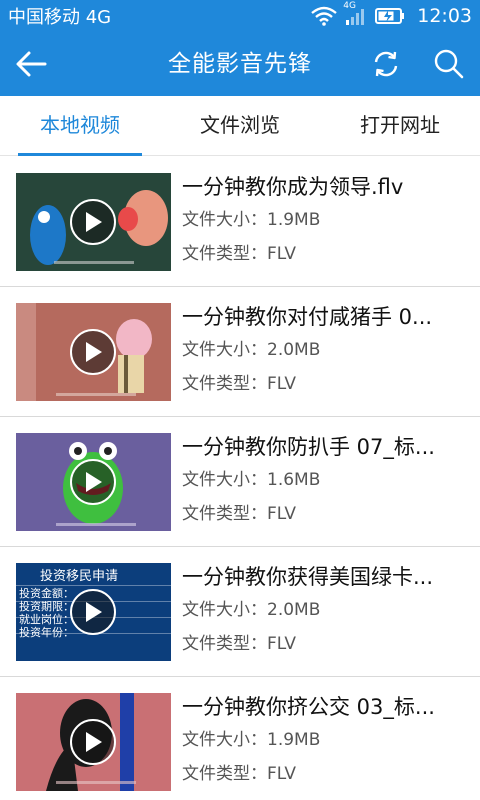  I want to click on tab-file-browser: 文件浏览, so click(240, 126).